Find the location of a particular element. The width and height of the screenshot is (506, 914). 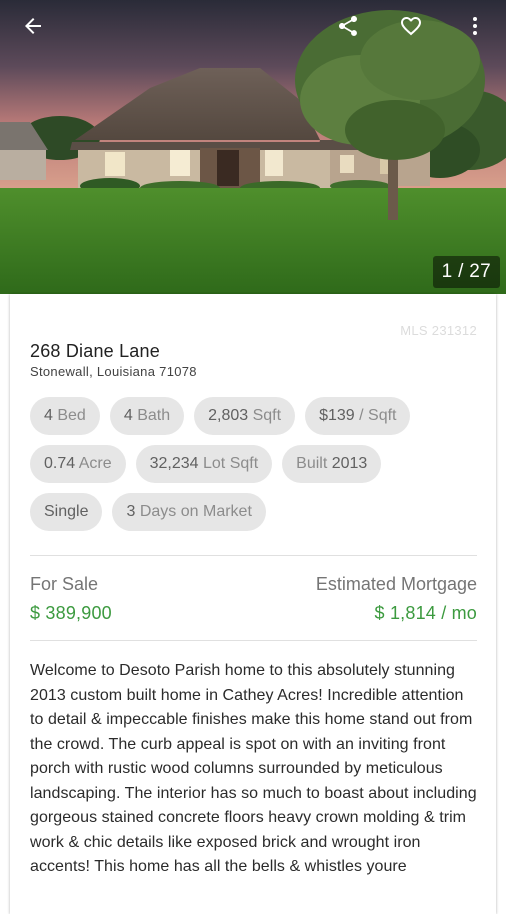

chip-property-type: Single is located at coordinates (66, 512).